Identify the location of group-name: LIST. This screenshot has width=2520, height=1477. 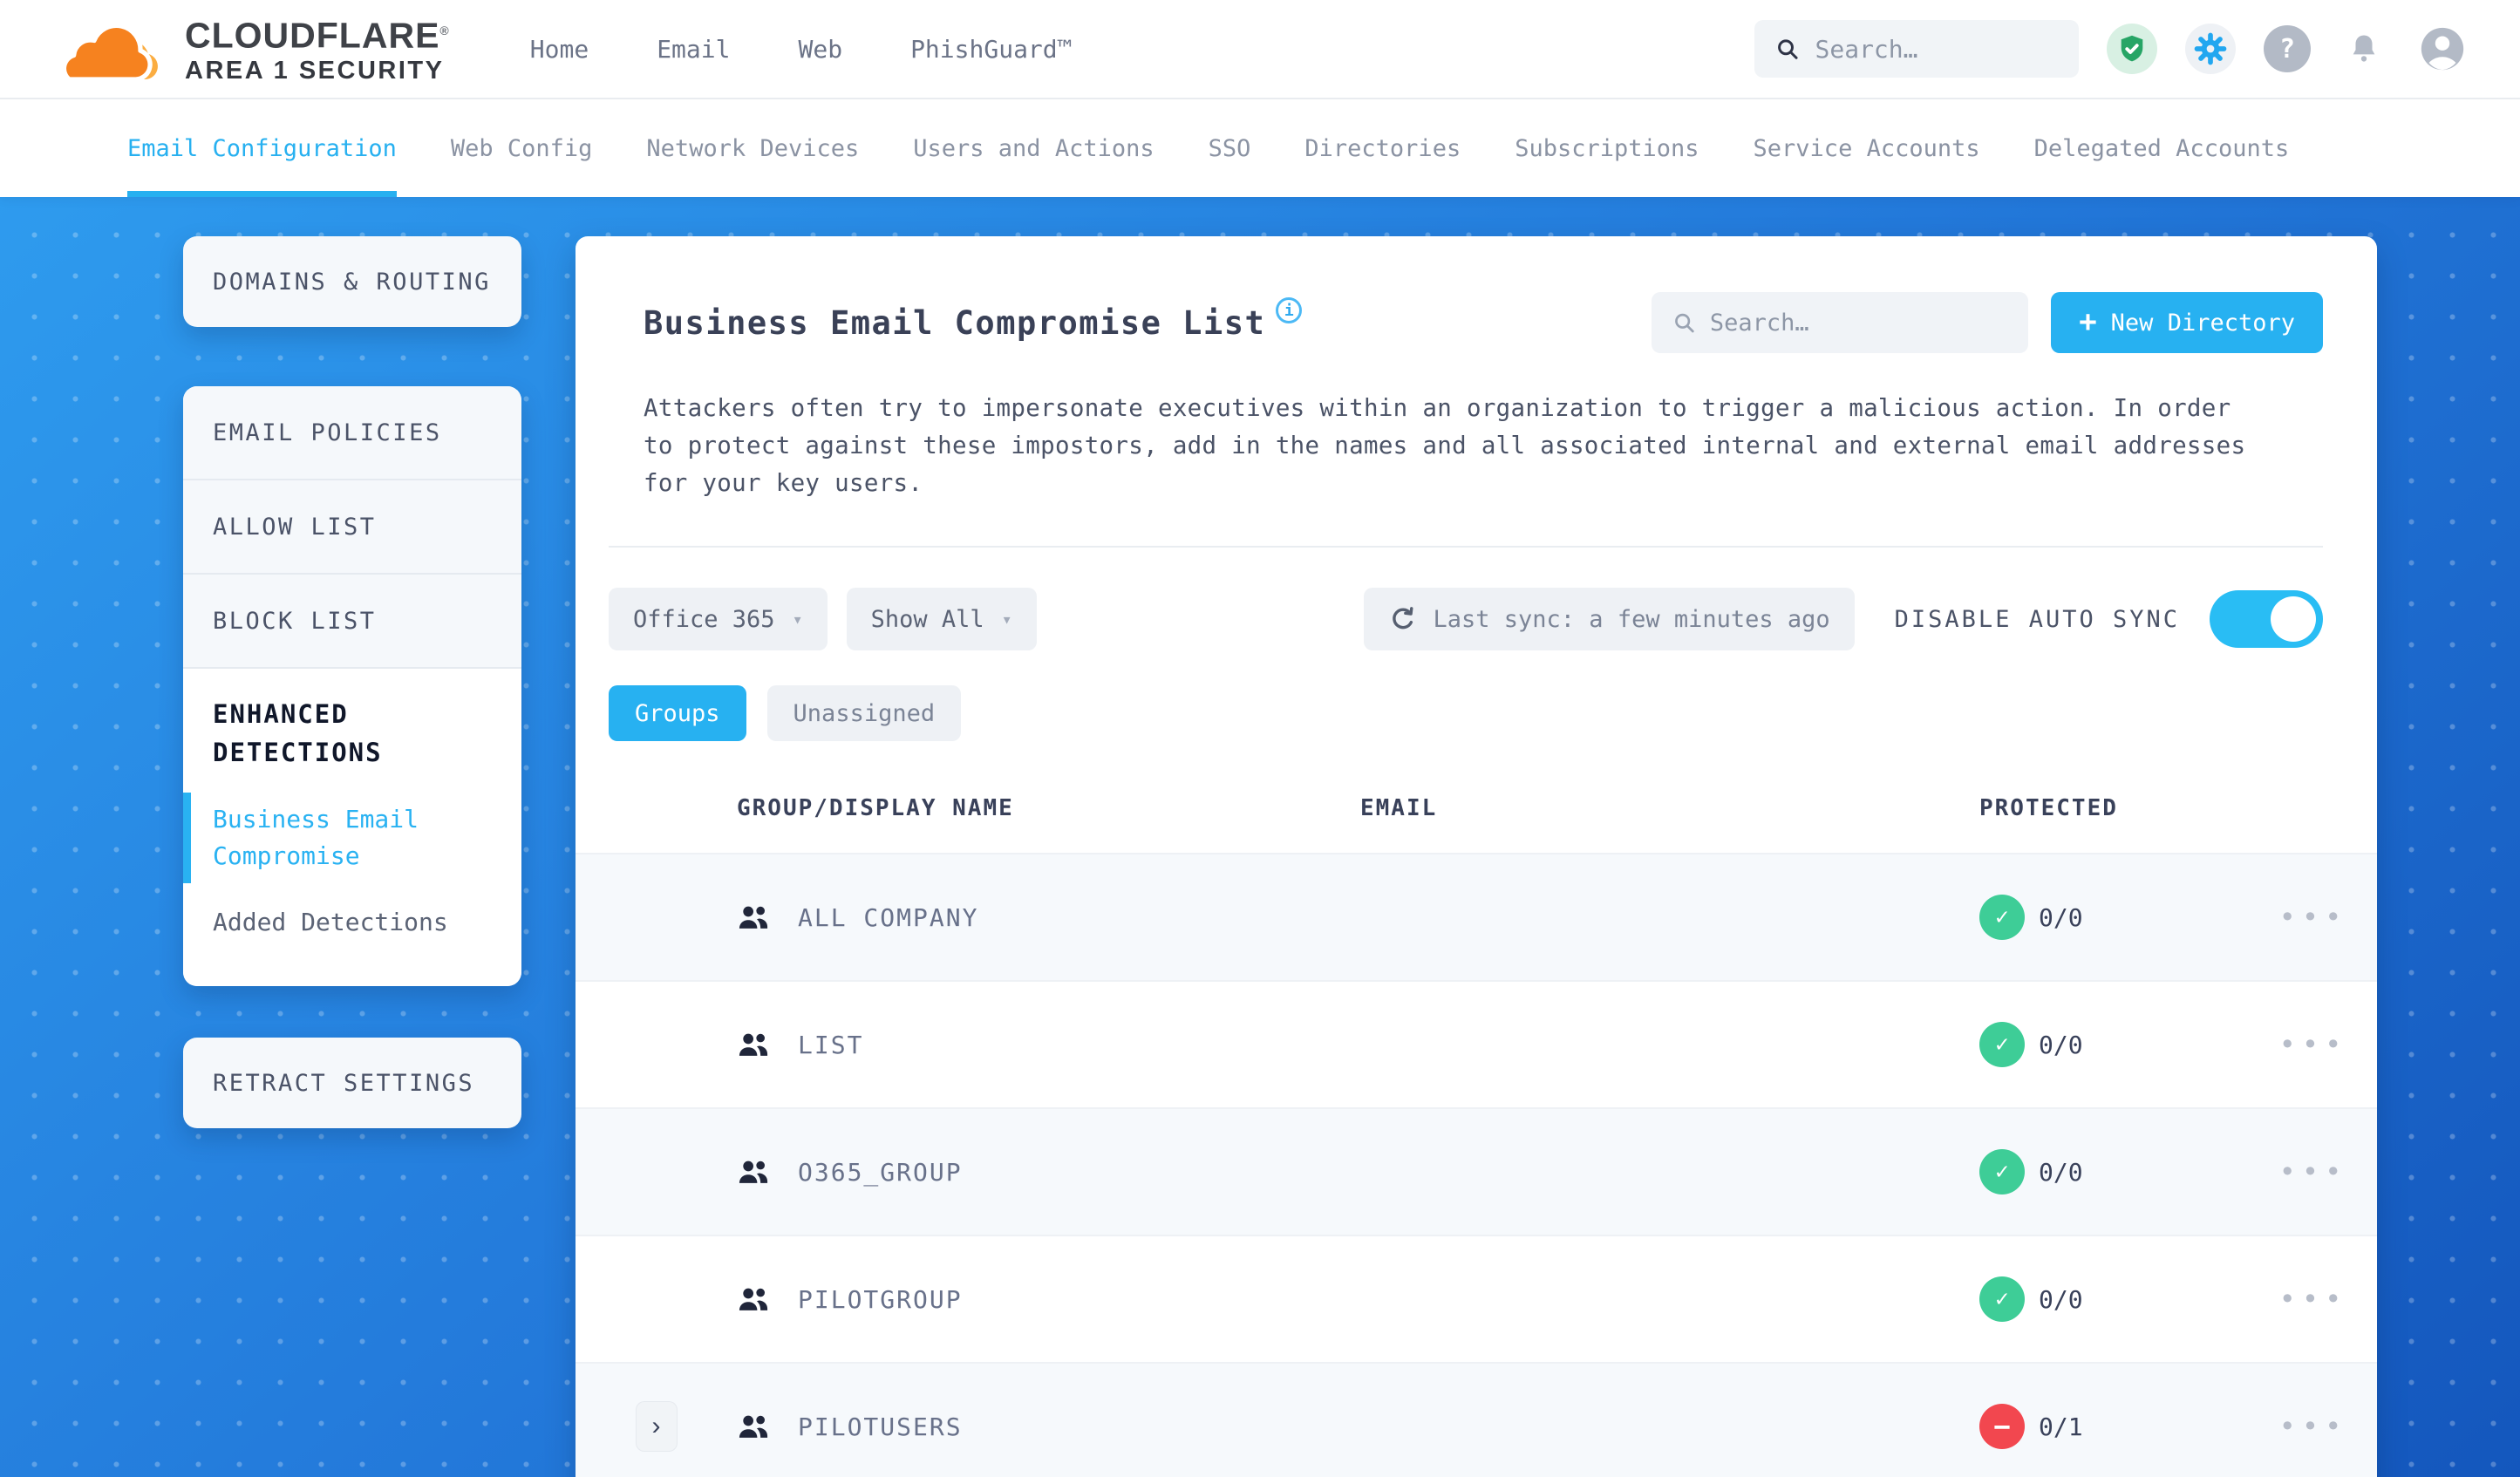
(831, 1044).